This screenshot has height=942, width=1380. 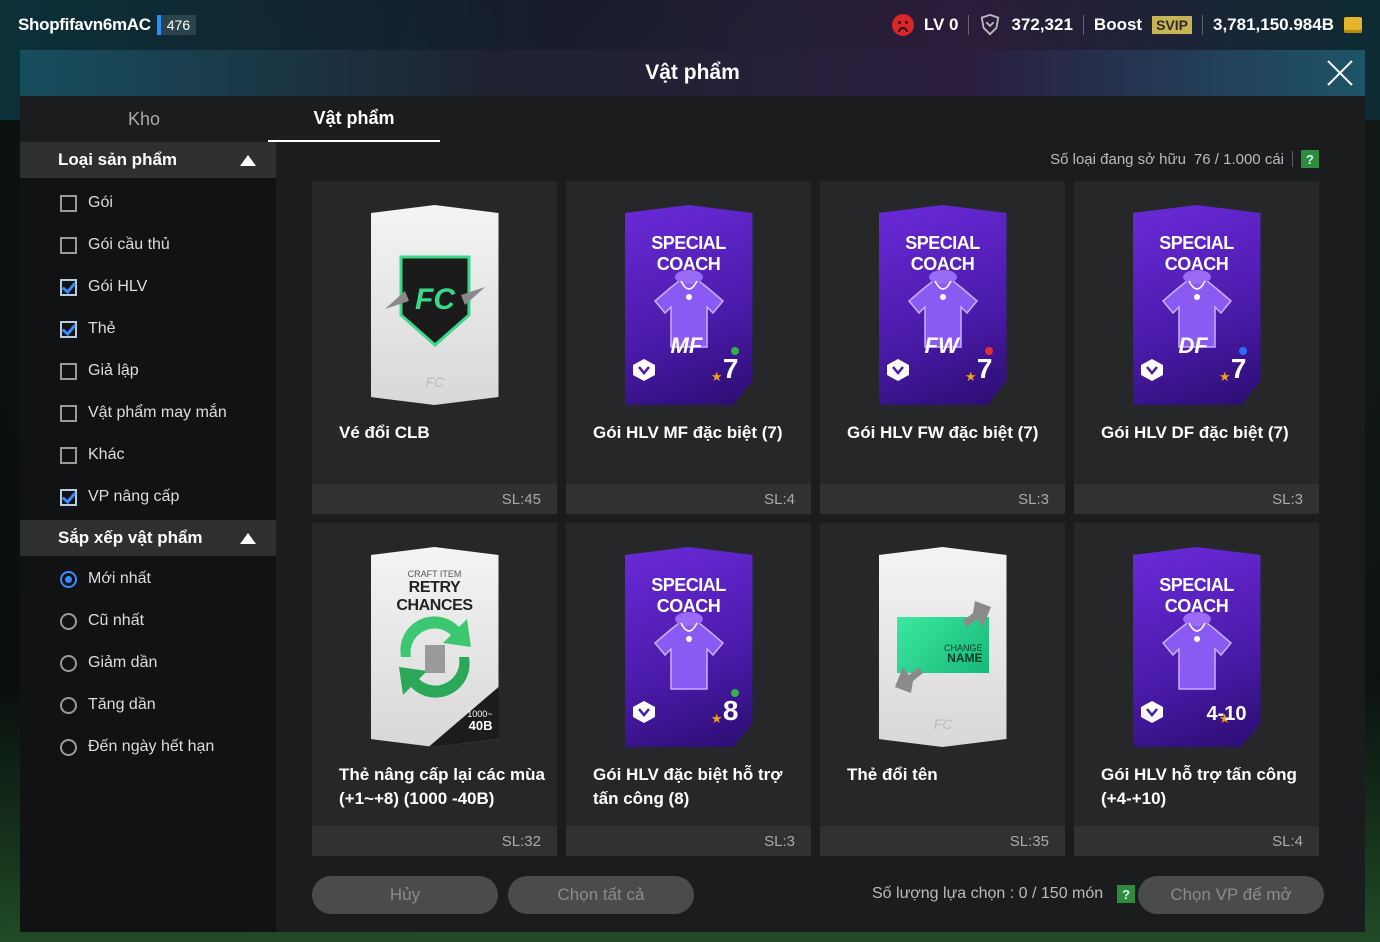 What do you see at coordinates (434, 841) in the screenshot?
I see `item-quantity: SL:32` at bounding box center [434, 841].